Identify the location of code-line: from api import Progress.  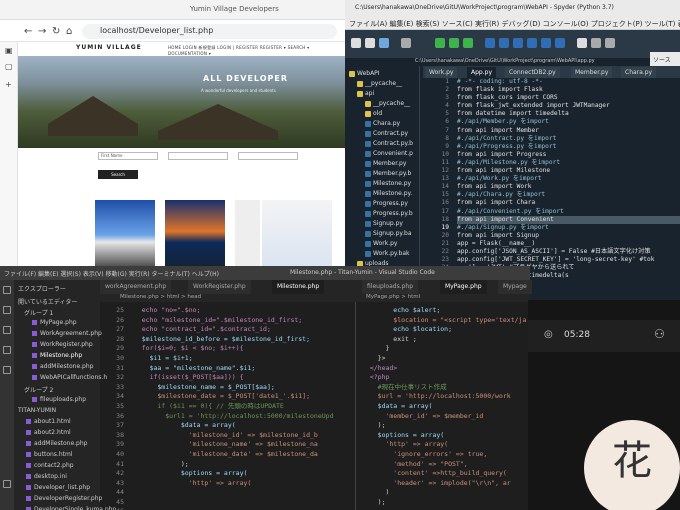
(568, 155).